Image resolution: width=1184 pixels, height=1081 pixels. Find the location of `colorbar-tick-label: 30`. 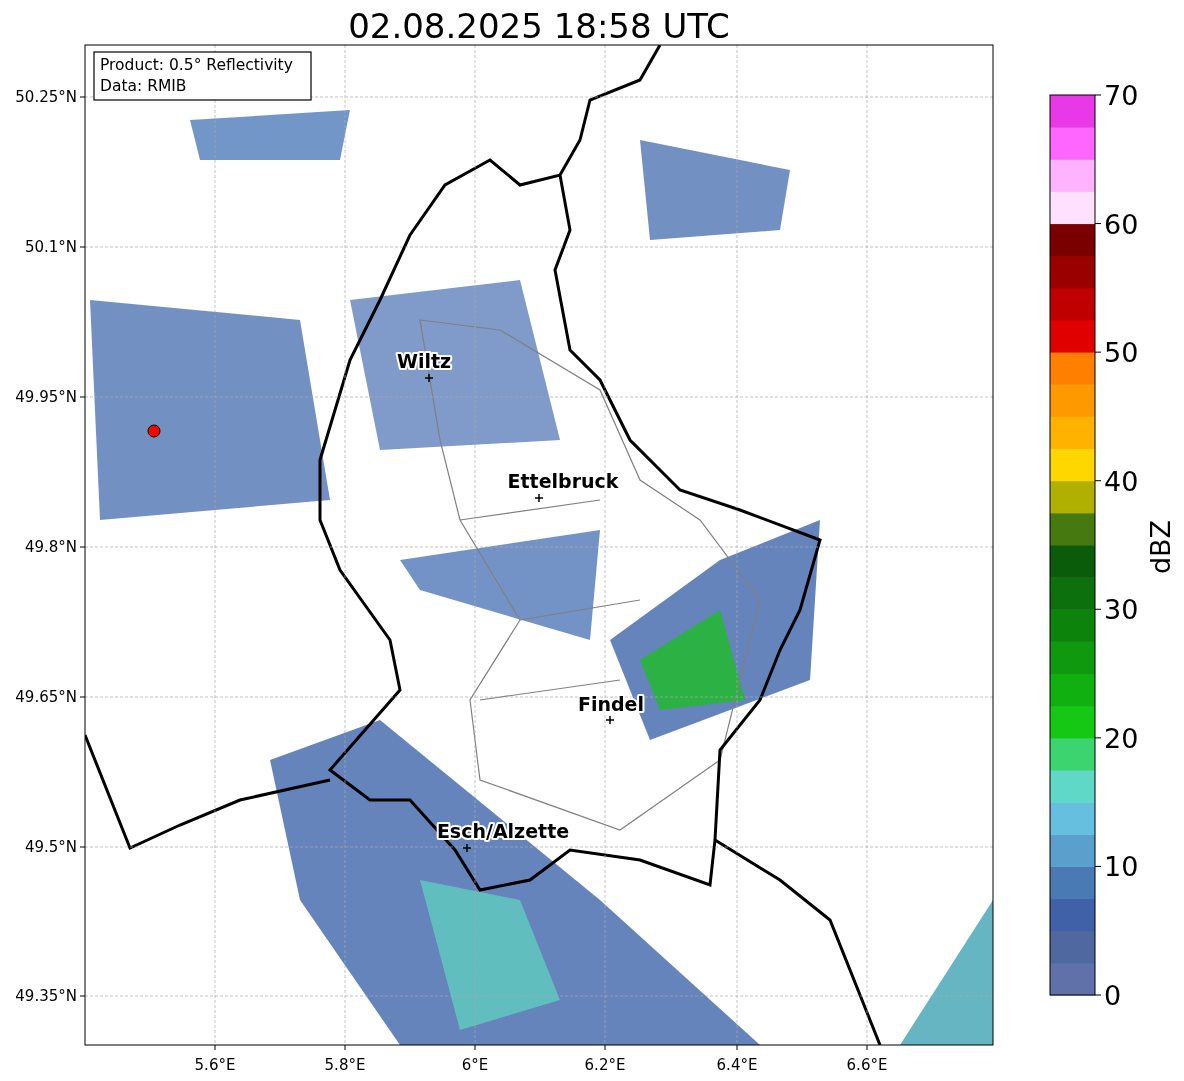

colorbar-tick-label: 30 is located at coordinates (1121, 610).